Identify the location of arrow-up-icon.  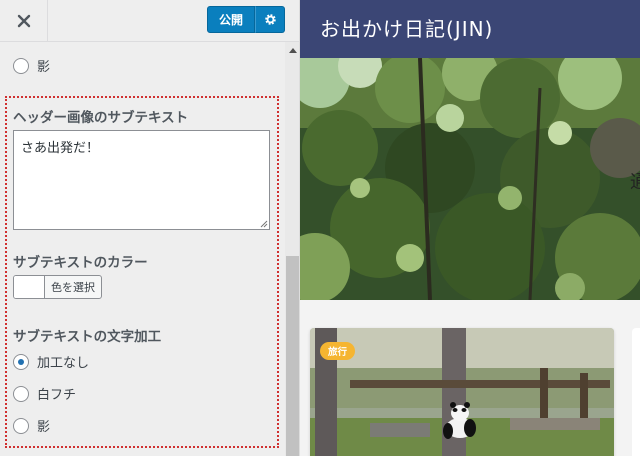
(292, 50).